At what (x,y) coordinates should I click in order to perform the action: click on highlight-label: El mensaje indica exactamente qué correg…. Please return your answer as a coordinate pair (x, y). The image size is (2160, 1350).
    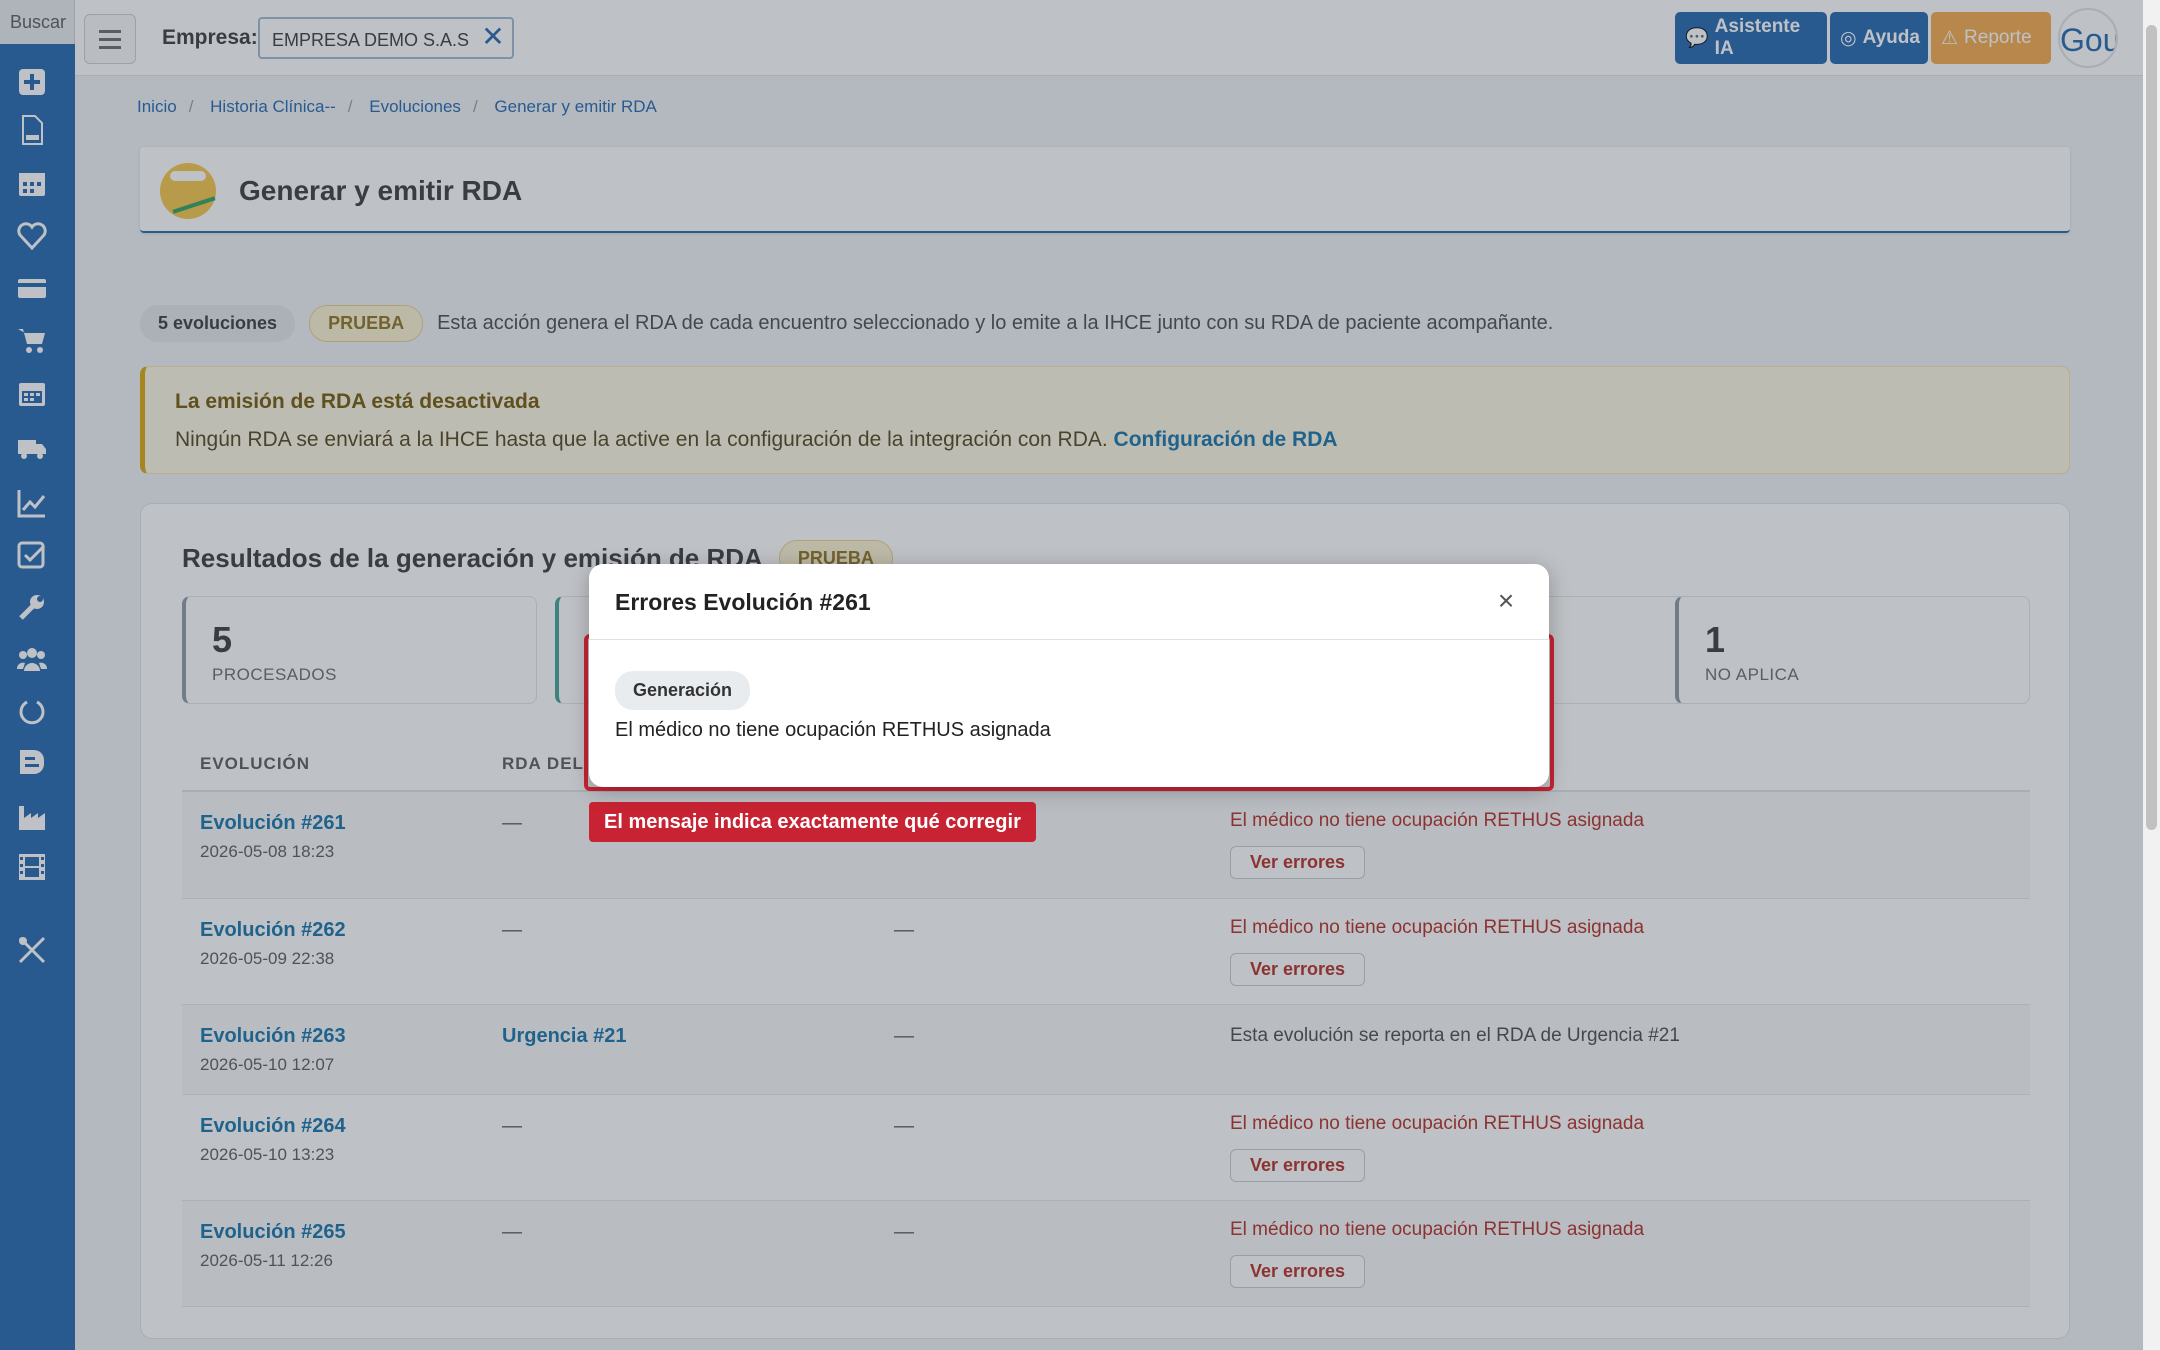
    Looking at the image, I should click on (812, 822).